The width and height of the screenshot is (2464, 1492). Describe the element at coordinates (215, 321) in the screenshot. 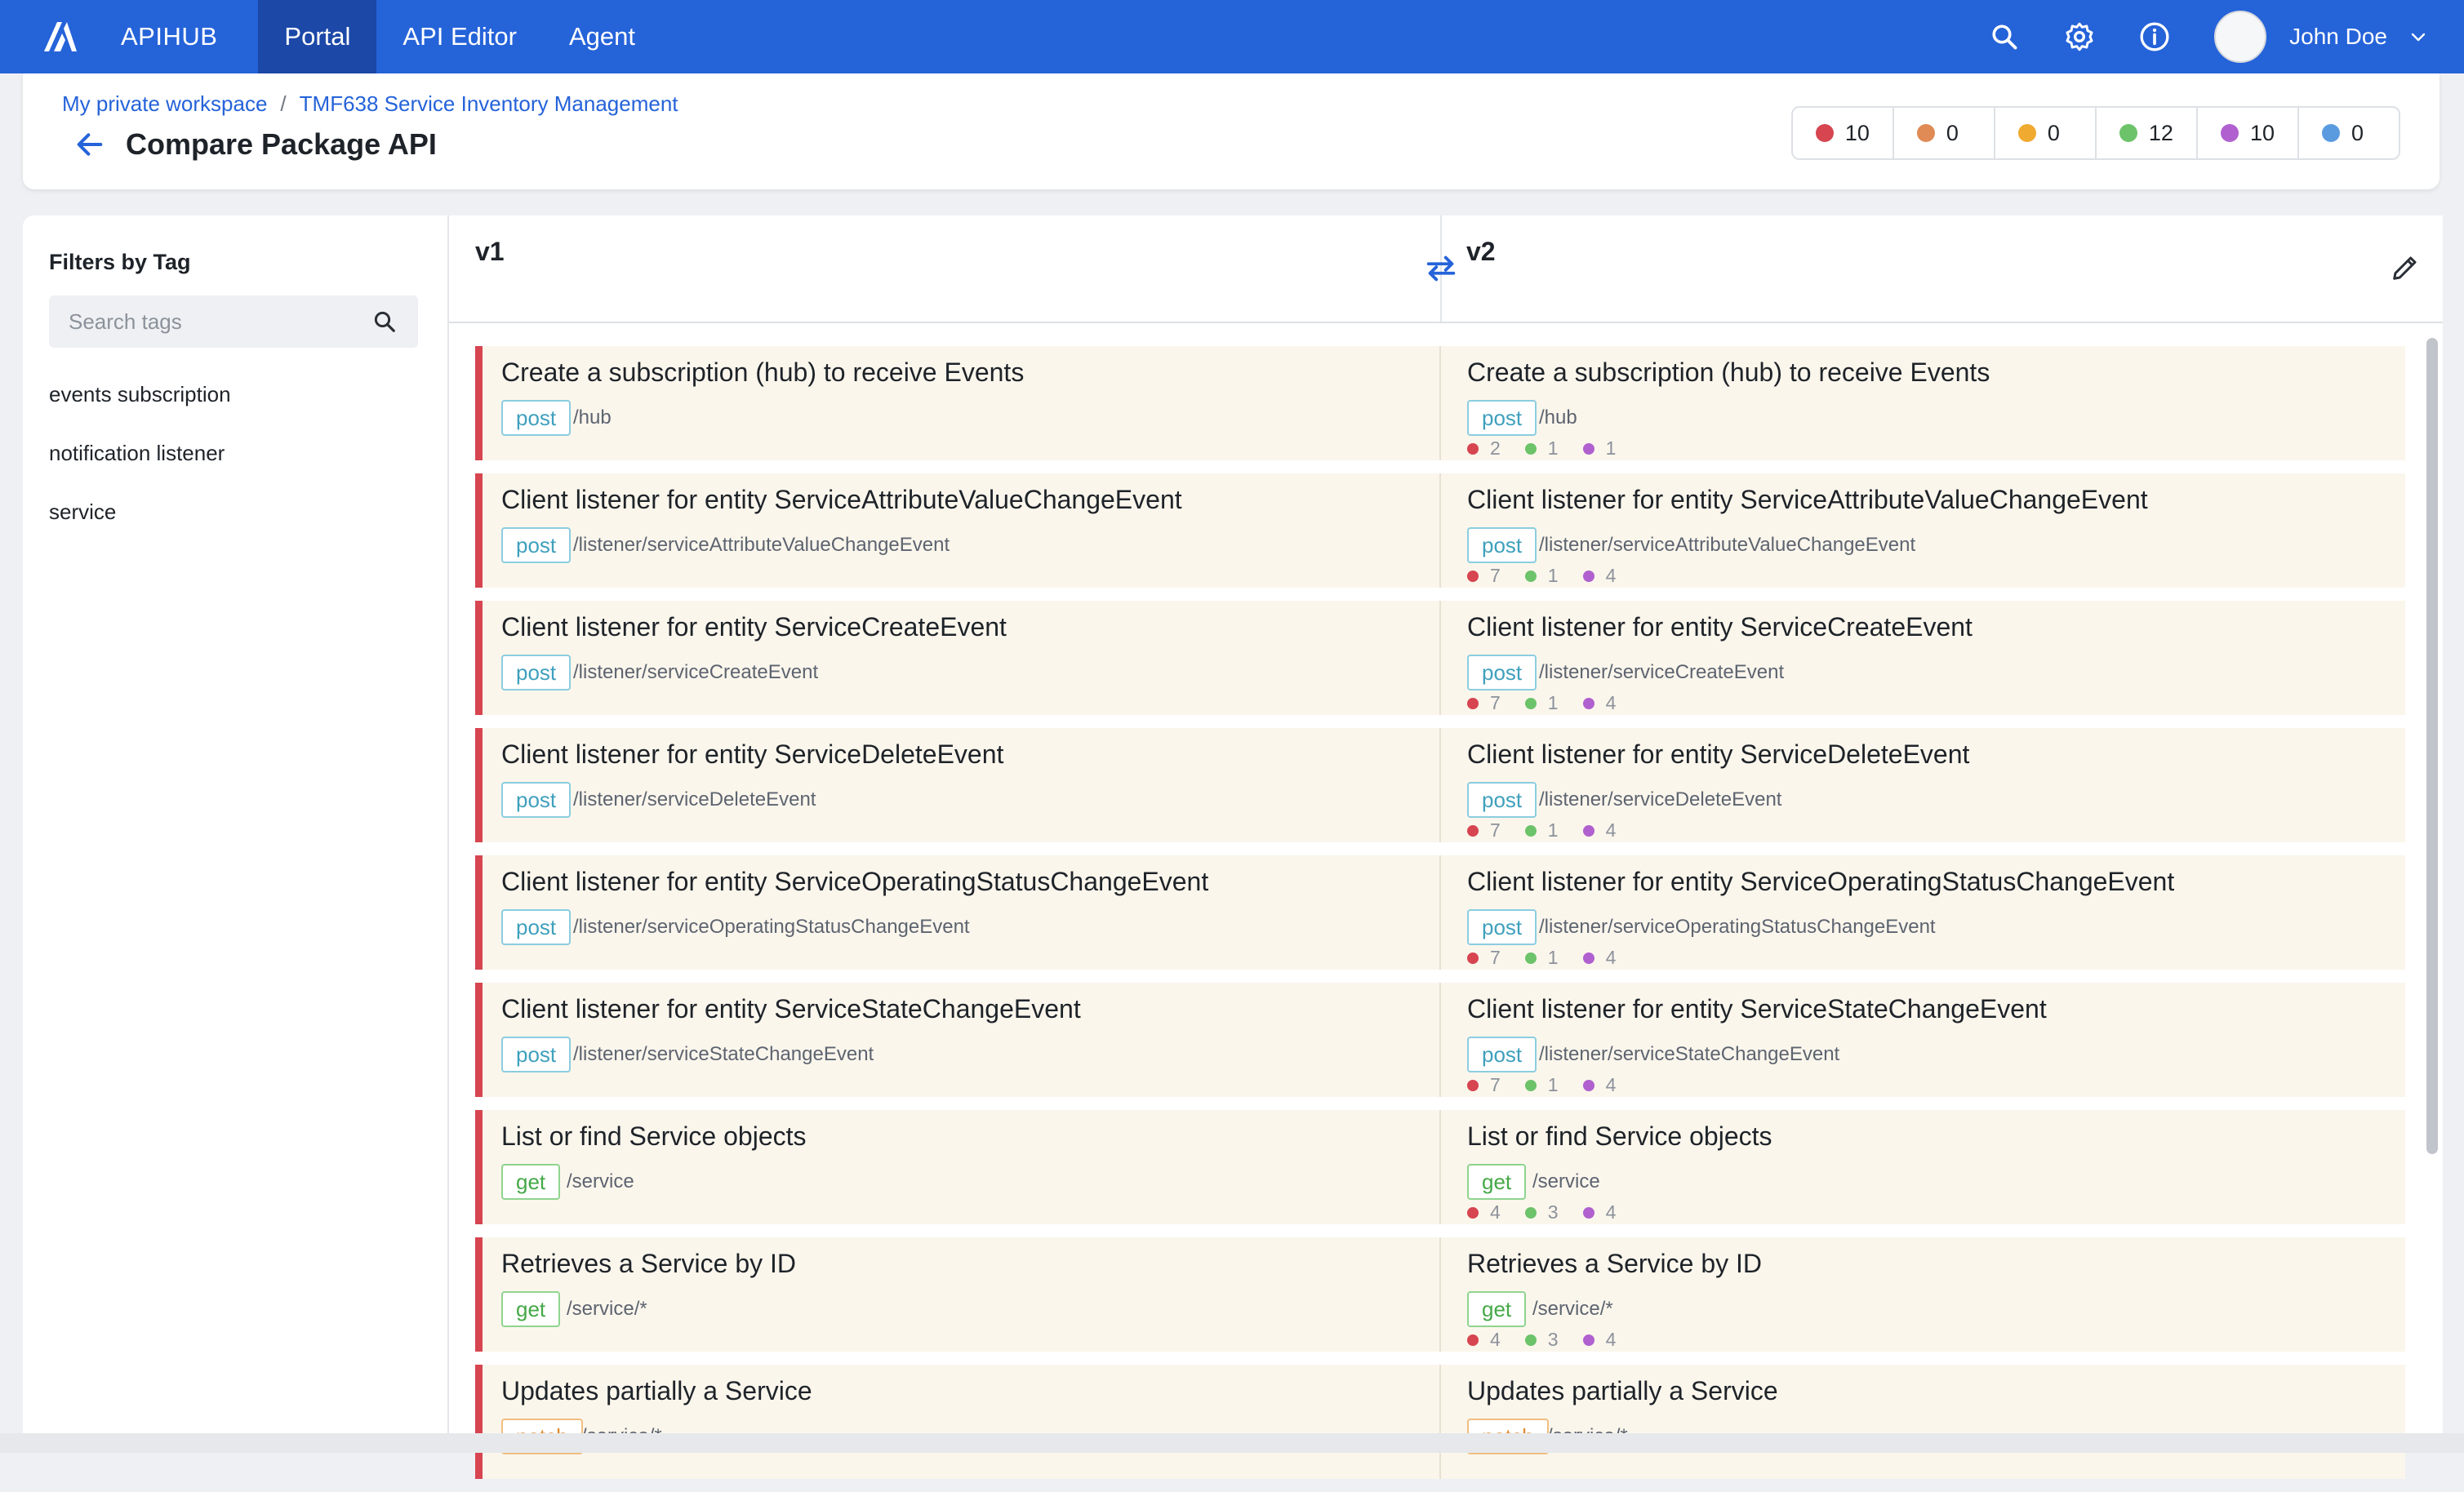

I see `tag-search-input` at that location.